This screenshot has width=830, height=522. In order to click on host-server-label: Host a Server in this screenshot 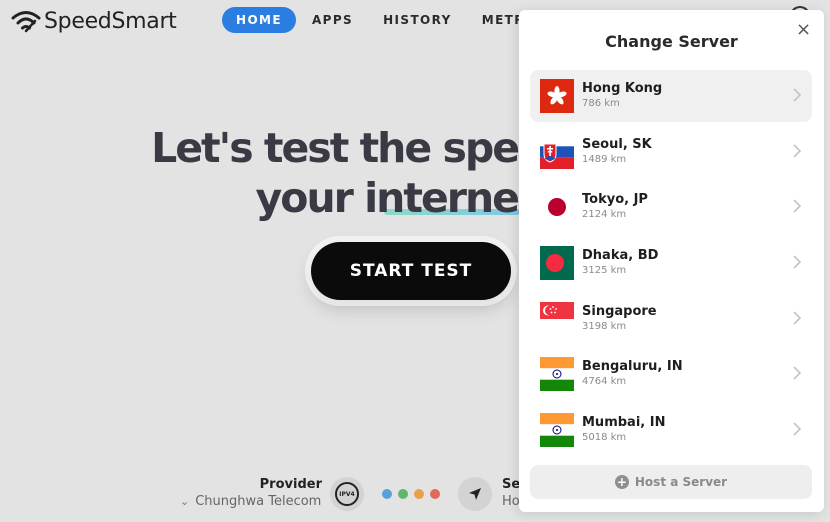, I will do `click(681, 482)`.